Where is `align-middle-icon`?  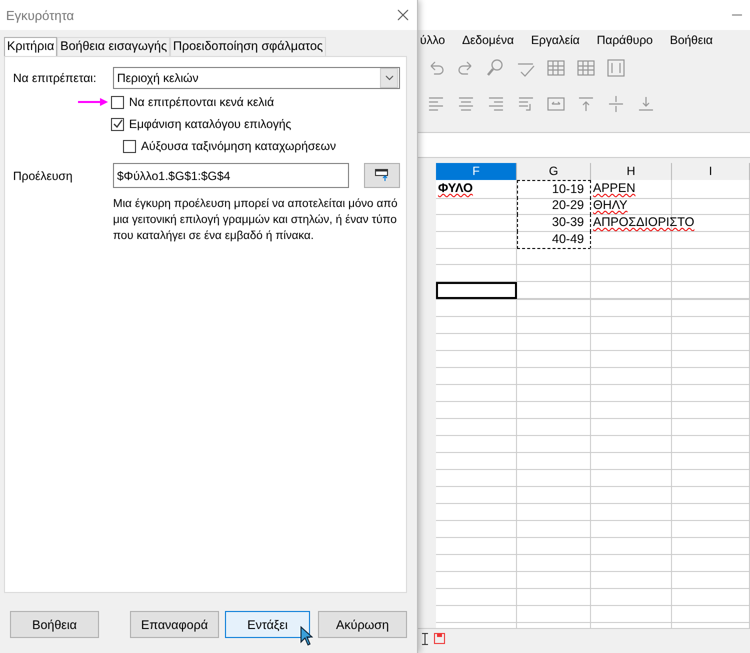
align-middle-icon is located at coordinates (616, 104).